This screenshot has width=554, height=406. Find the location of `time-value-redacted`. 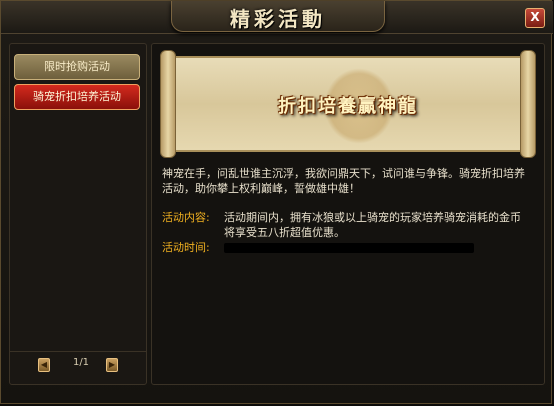

time-value-redacted is located at coordinates (374, 247).